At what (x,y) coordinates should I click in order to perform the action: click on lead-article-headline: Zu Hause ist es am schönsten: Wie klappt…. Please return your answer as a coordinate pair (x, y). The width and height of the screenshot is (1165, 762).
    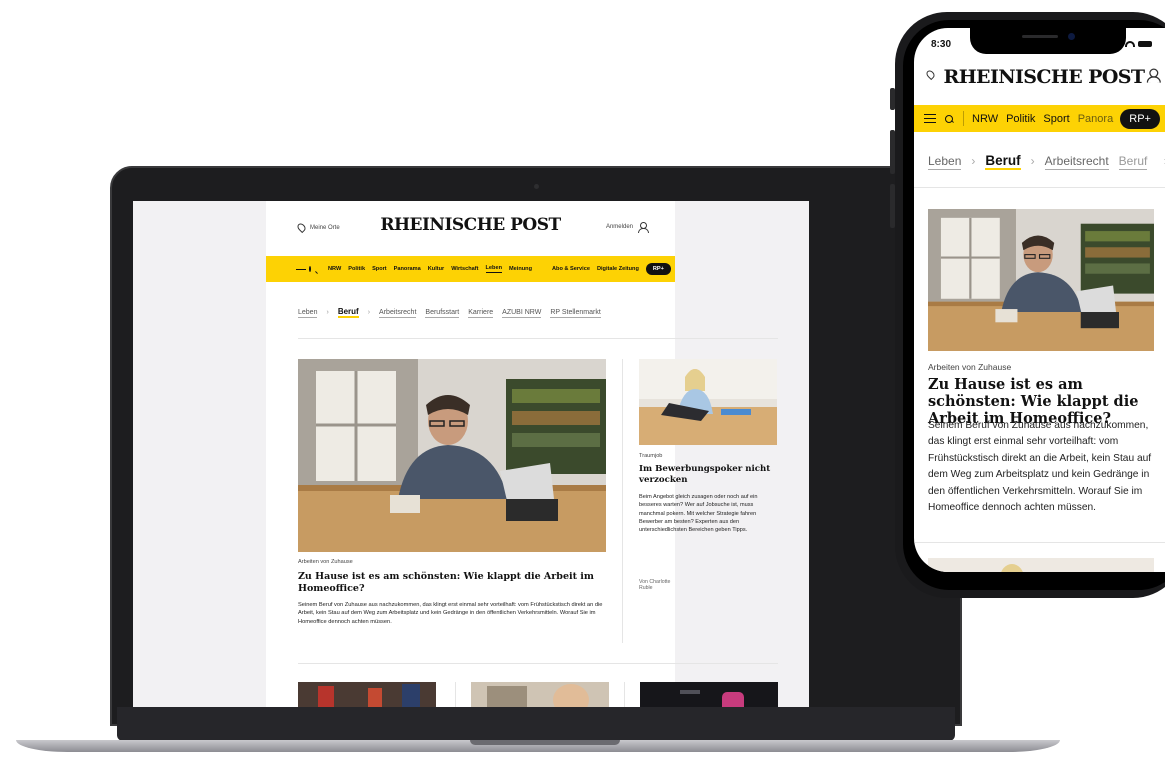
    Looking at the image, I should click on (448, 582).